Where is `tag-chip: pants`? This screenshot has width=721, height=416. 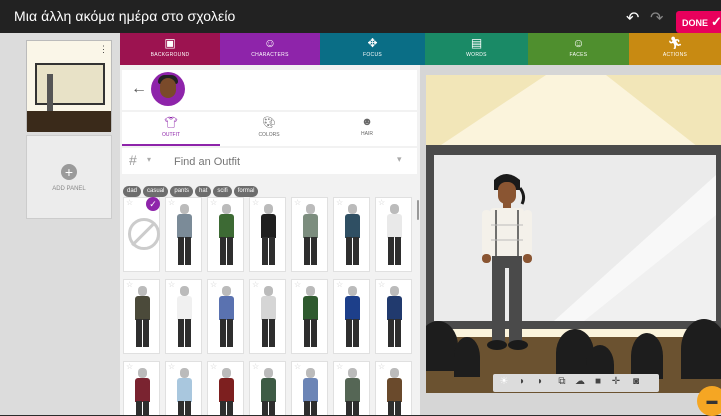
tag-chip: pants is located at coordinates (182, 191).